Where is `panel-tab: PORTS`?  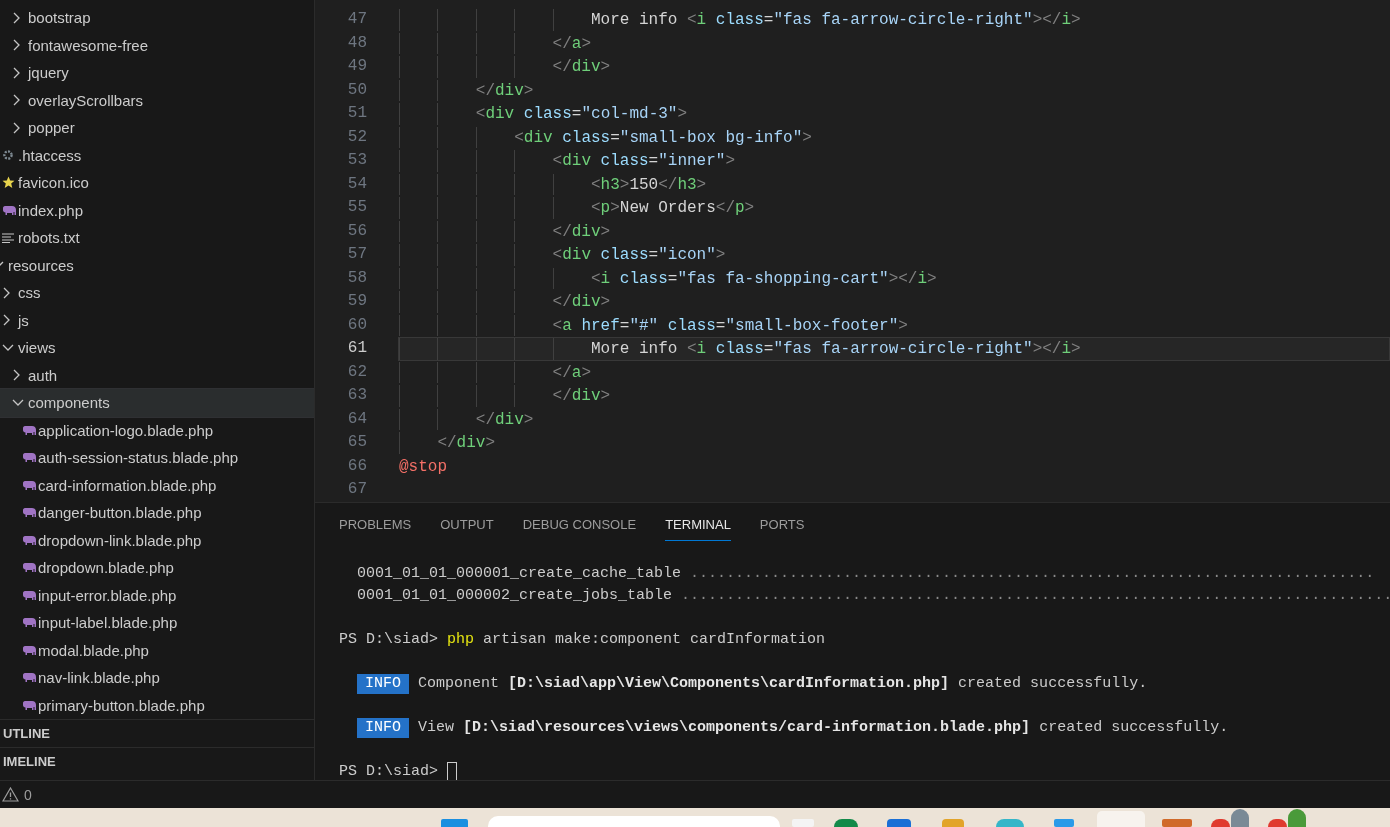
panel-tab: PORTS is located at coordinates (782, 524).